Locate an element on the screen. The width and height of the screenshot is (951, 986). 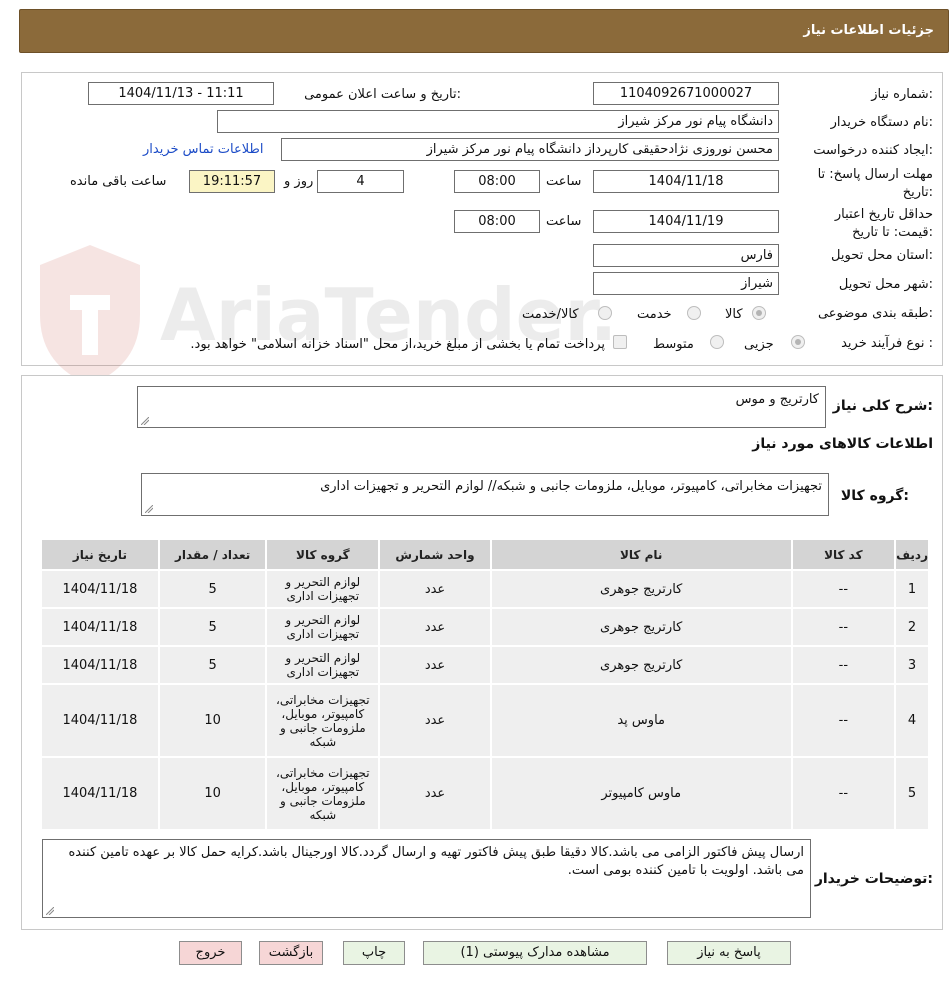
buyer-org-label: نام دستگاه خریدار: is located at coordinates (881, 122).